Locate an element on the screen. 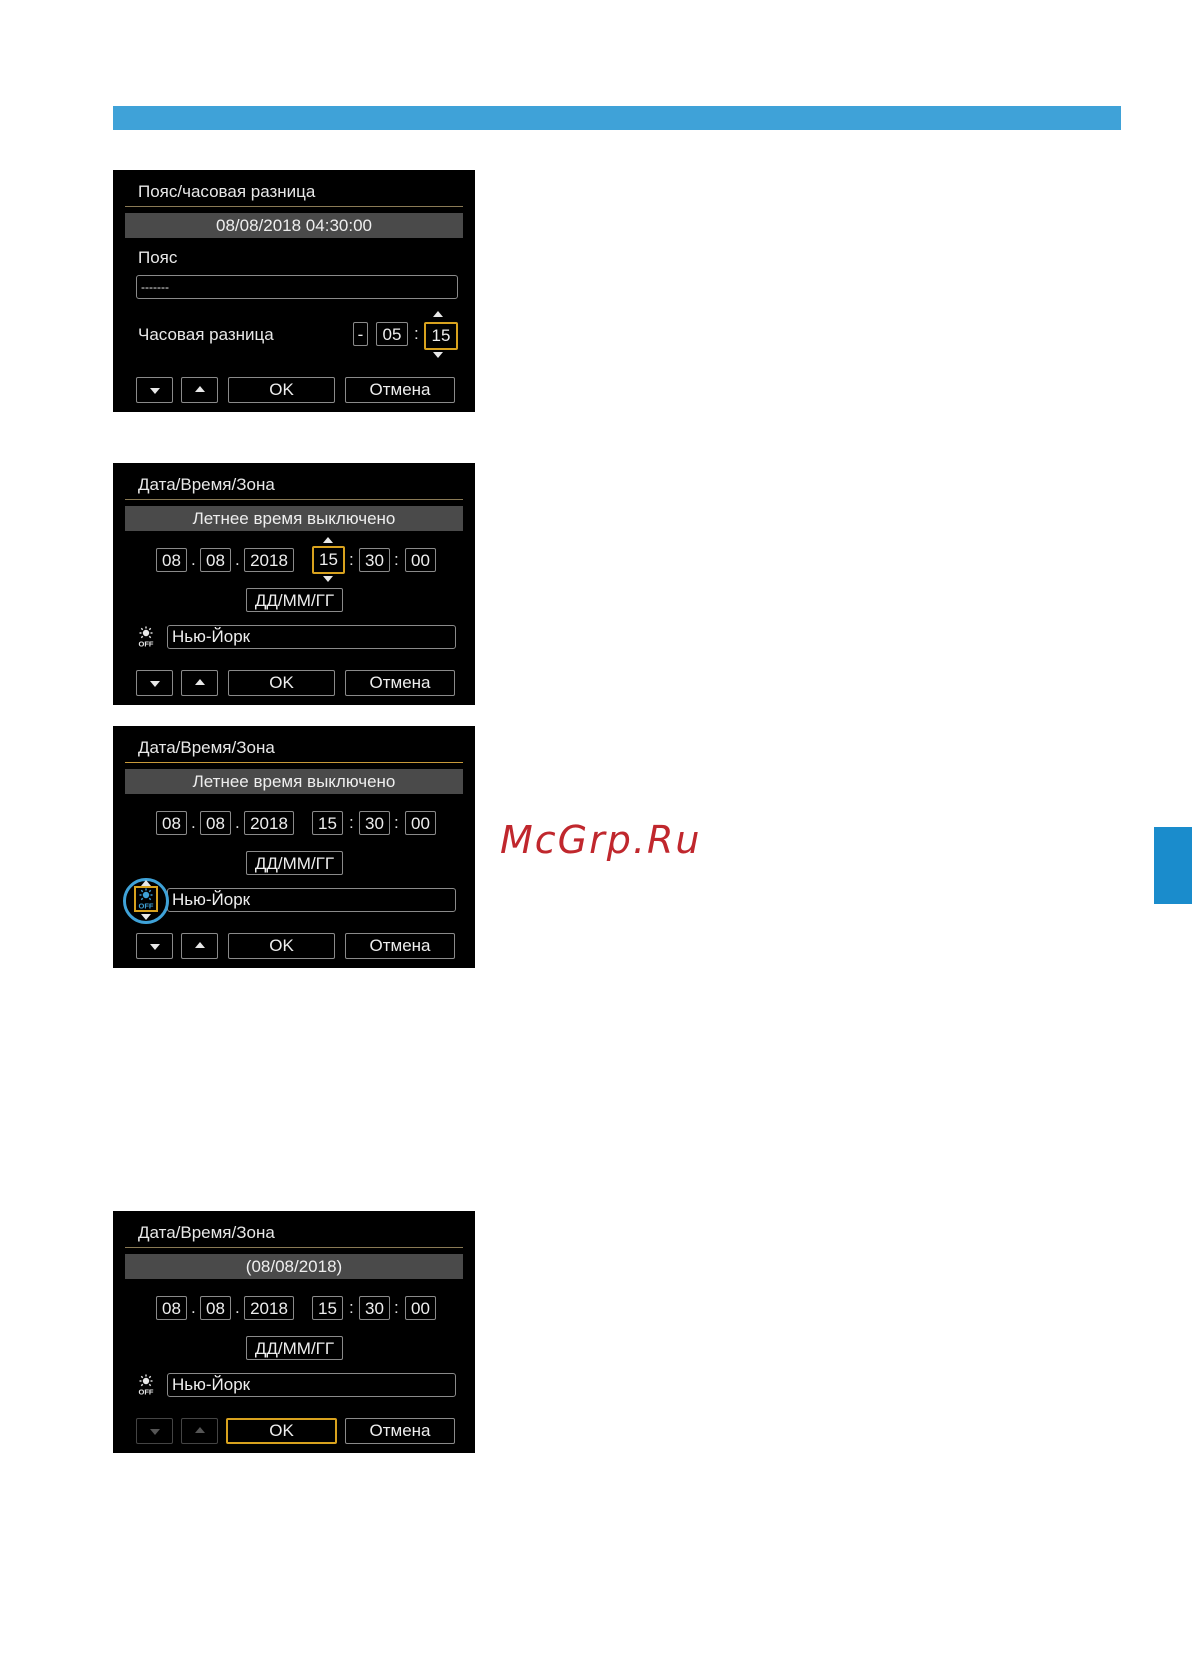  zone-field: ------- is located at coordinates (297, 287).